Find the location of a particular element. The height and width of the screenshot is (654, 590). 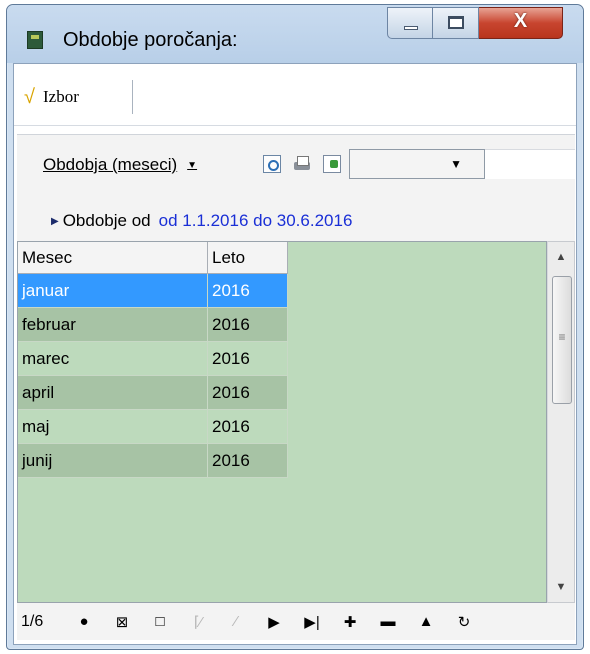

period-type-menu: Obdobja (meseci) ▼ is located at coordinates (120, 165).